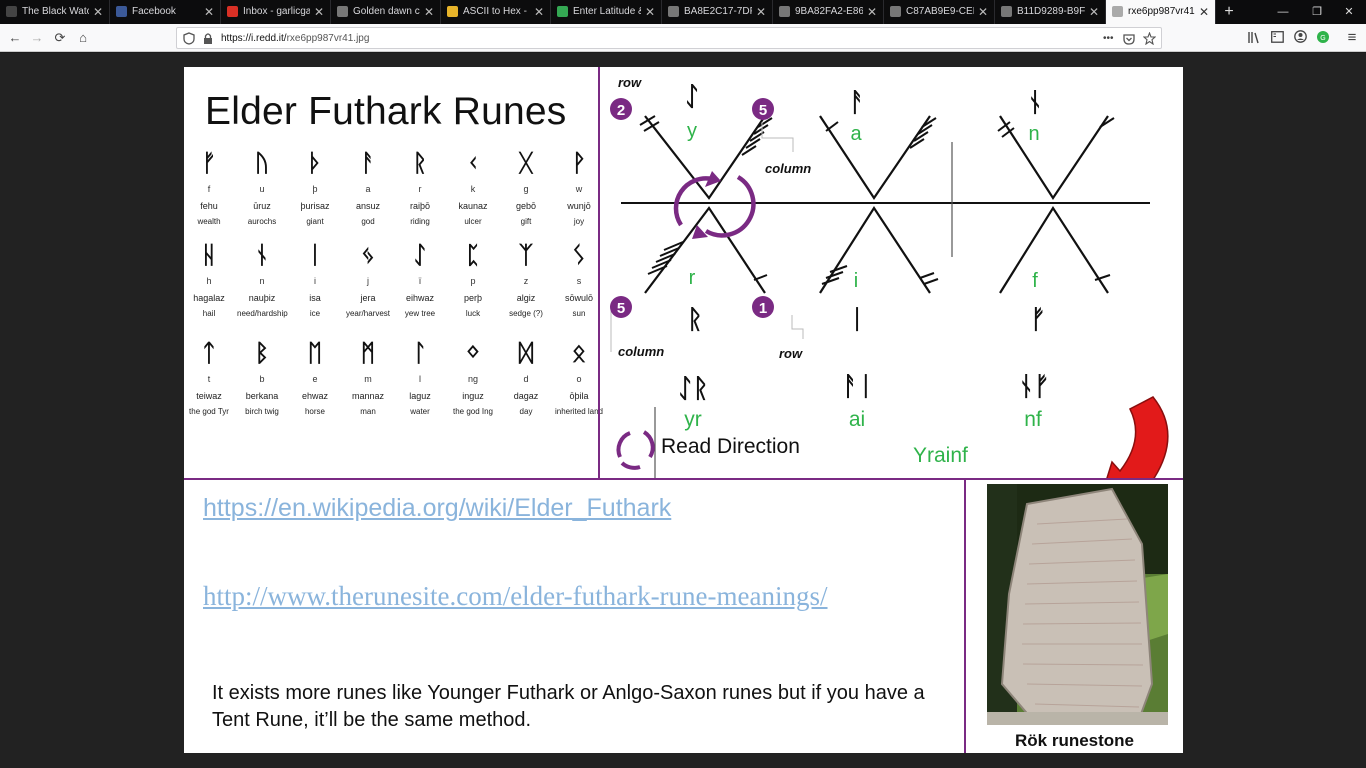 The image size is (1366, 768). What do you see at coordinates (1129, 39) in the screenshot?
I see `pocket-icon` at bounding box center [1129, 39].